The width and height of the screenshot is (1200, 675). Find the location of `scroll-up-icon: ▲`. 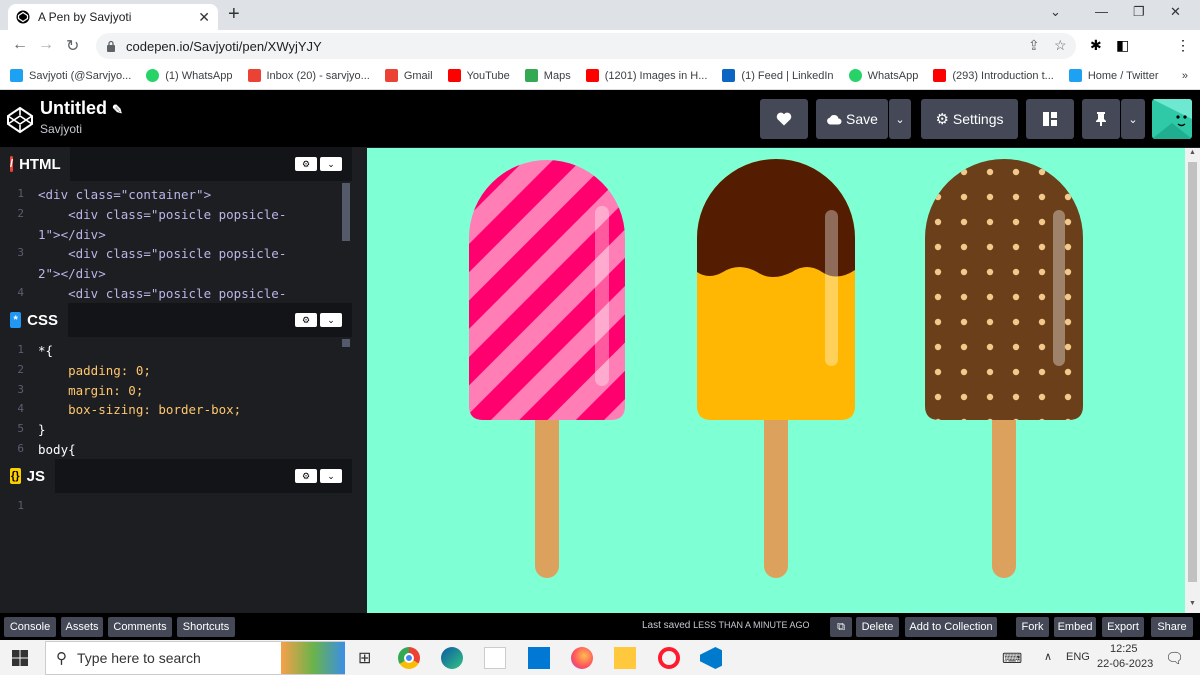

scroll-up-icon: ▲ is located at coordinates (1192, 152).